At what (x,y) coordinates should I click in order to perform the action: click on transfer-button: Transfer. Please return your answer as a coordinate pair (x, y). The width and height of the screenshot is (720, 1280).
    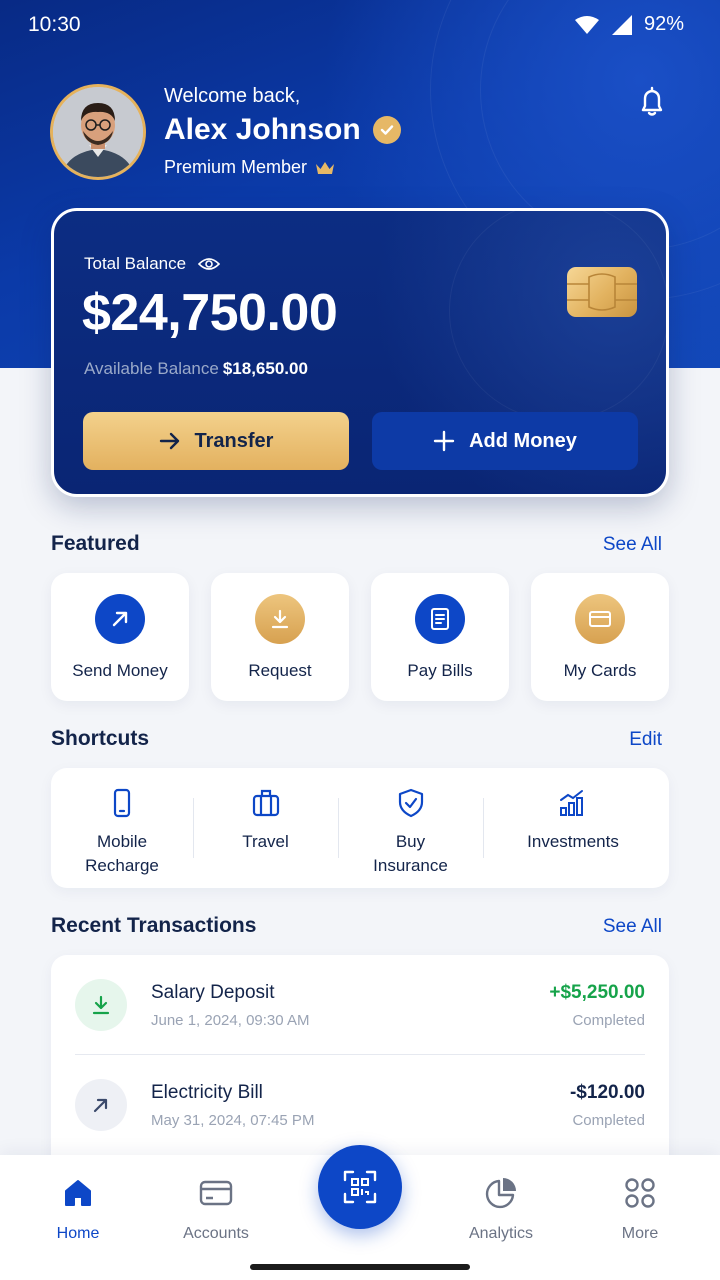
    Looking at the image, I should click on (216, 441).